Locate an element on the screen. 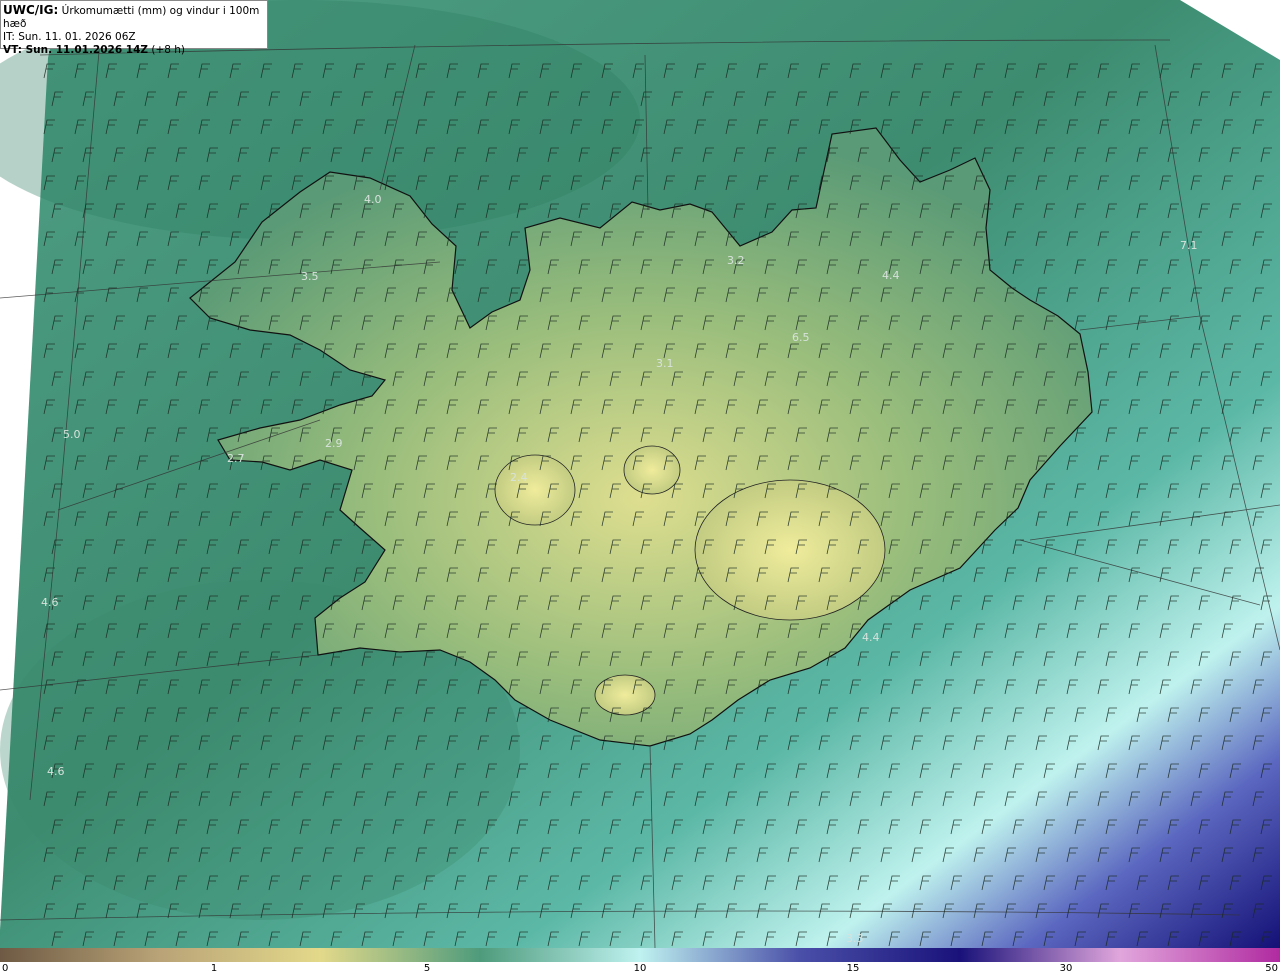 Image resolution: width=1280 pixels, height=978 pixels. value-label: 3.2 is located at coordinates (736, 260).